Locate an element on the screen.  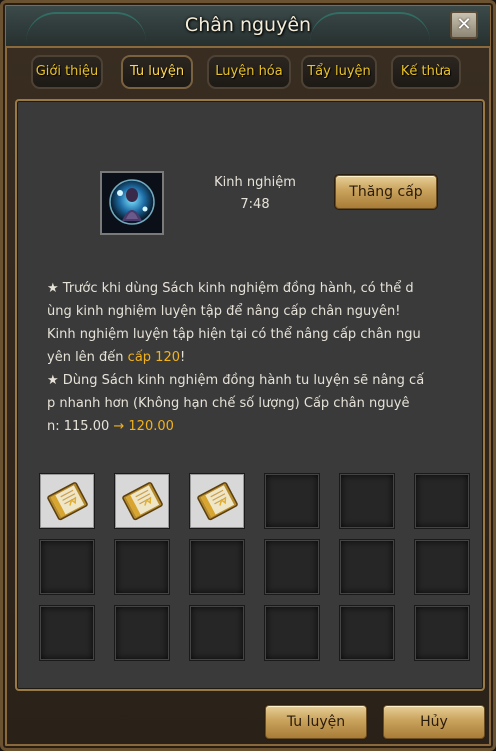
companion-avatar is located at coordinates (132, 203).